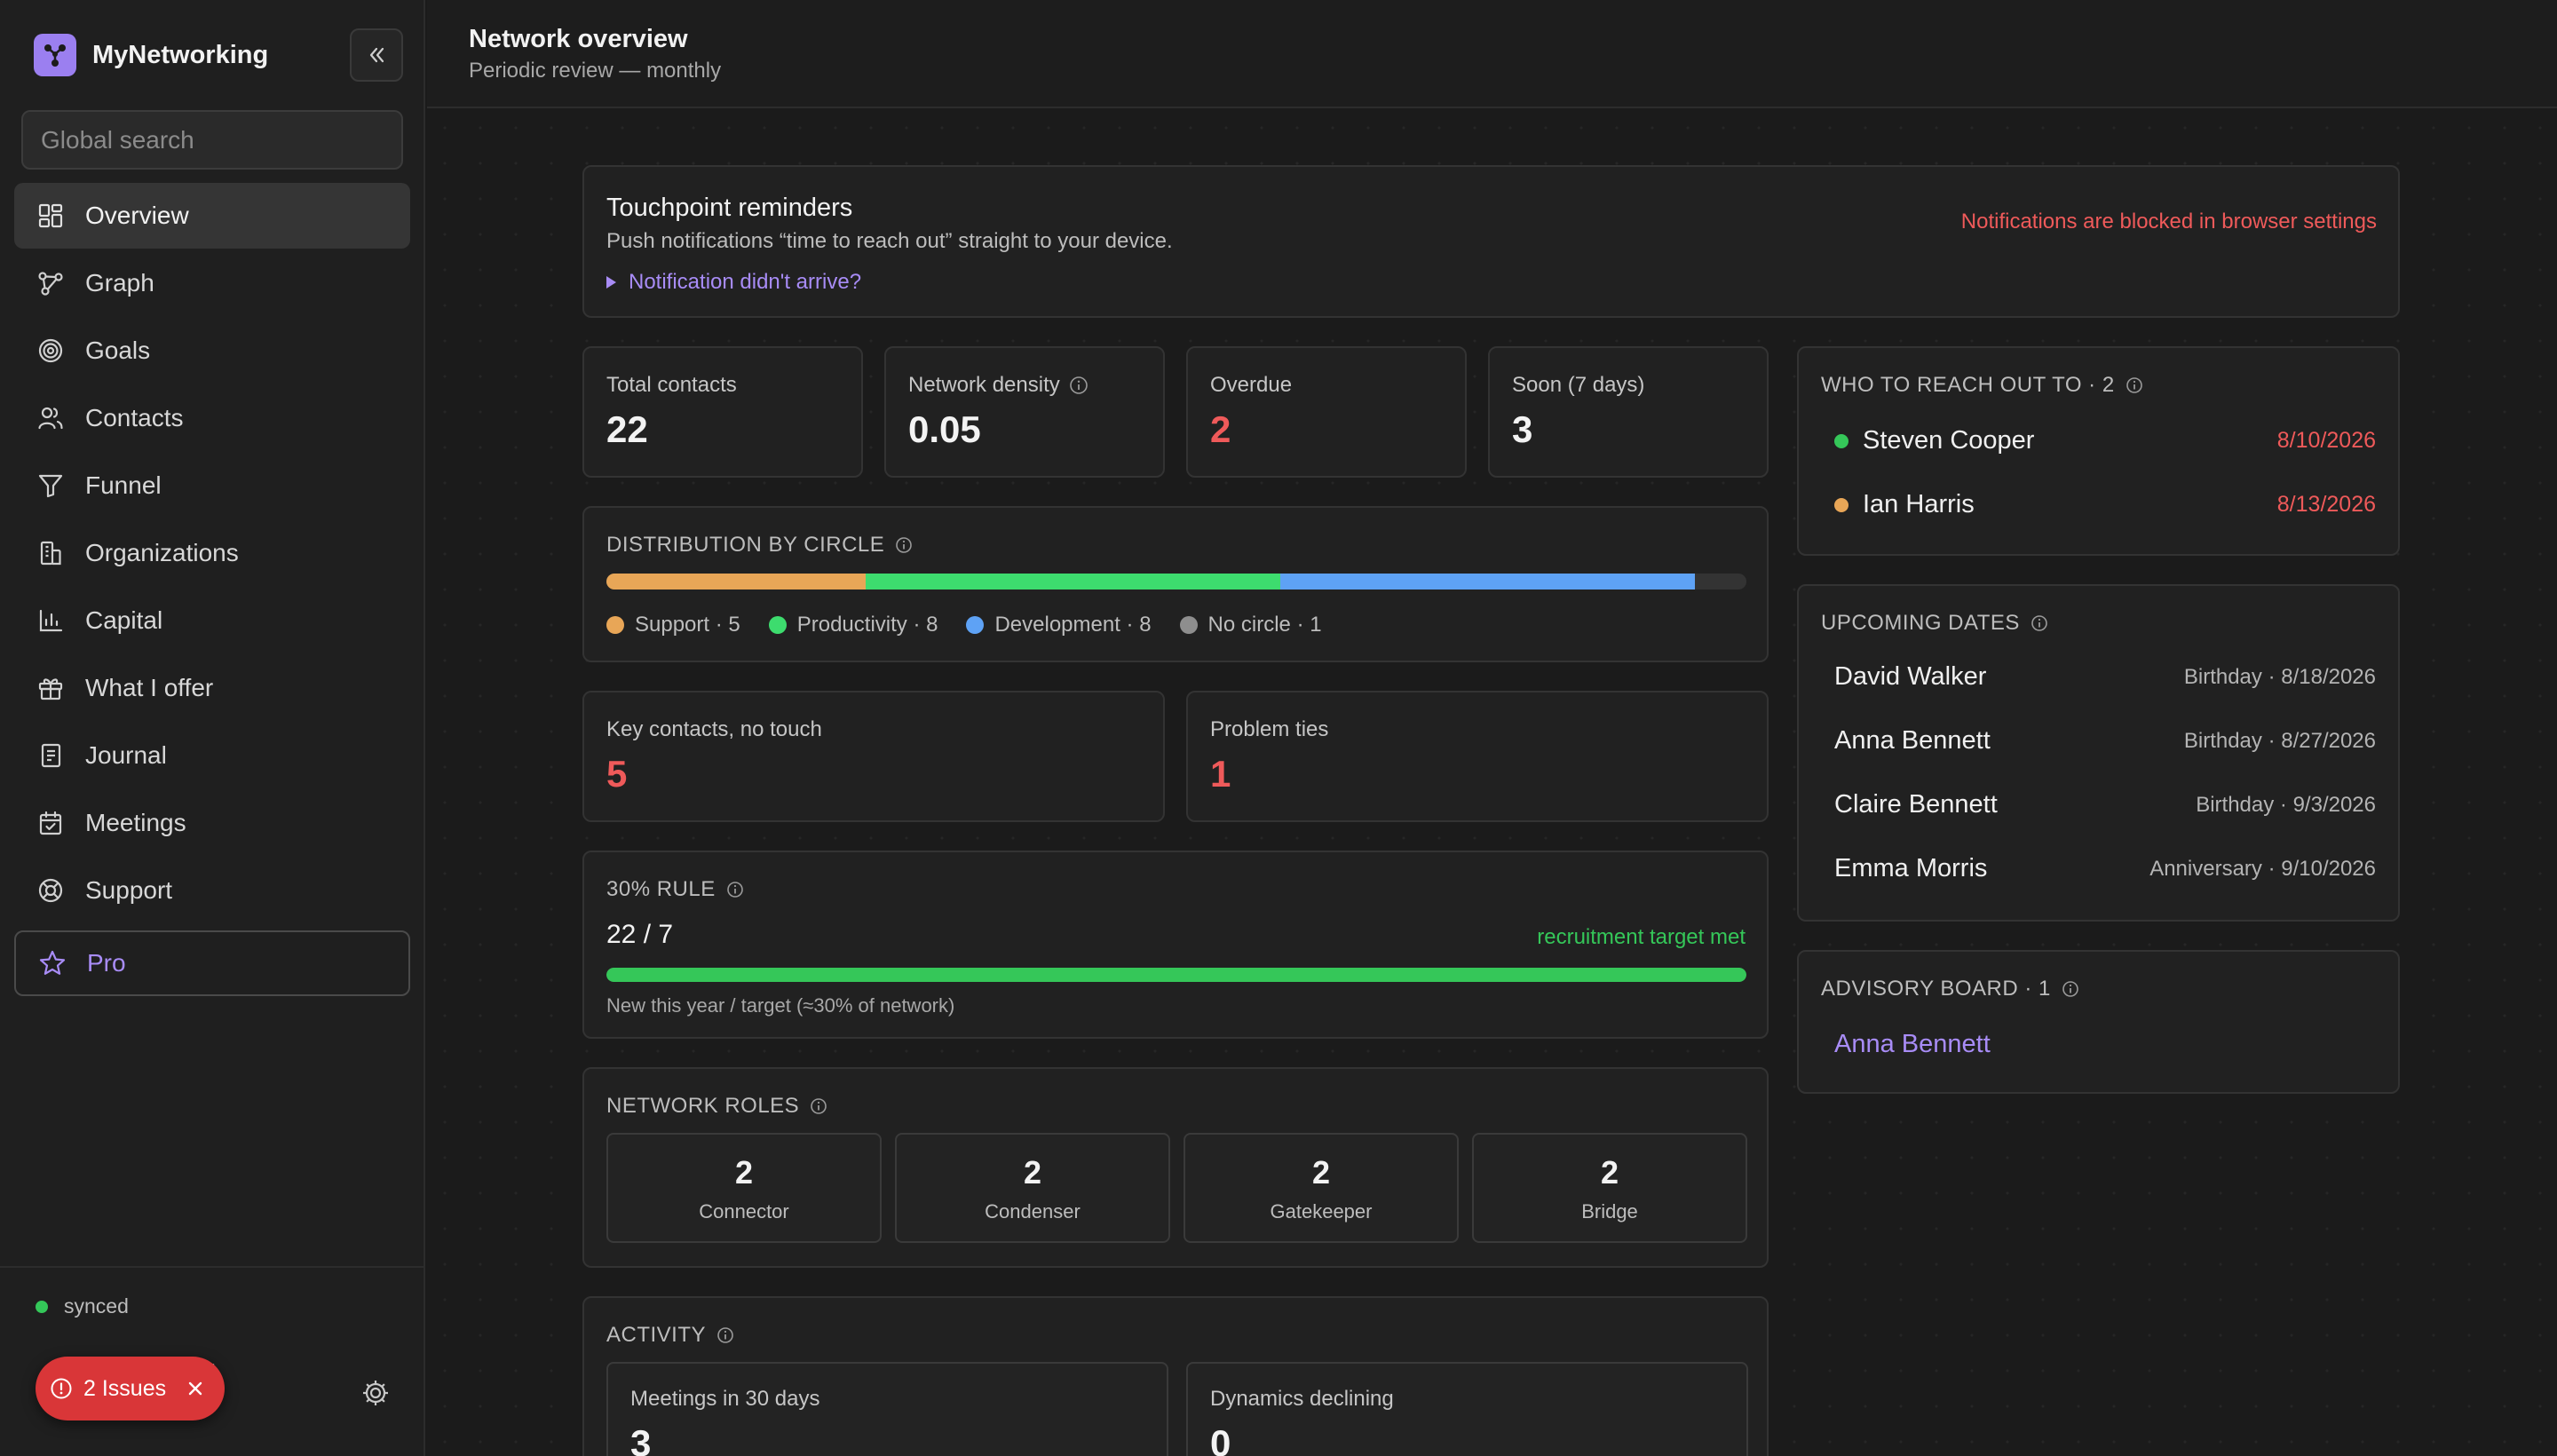 The image size is (2557, 1456). What do you see at coordinates (195, 1388) in the screenshot?
I see `close-icon` at bounding box center [195, 1388].